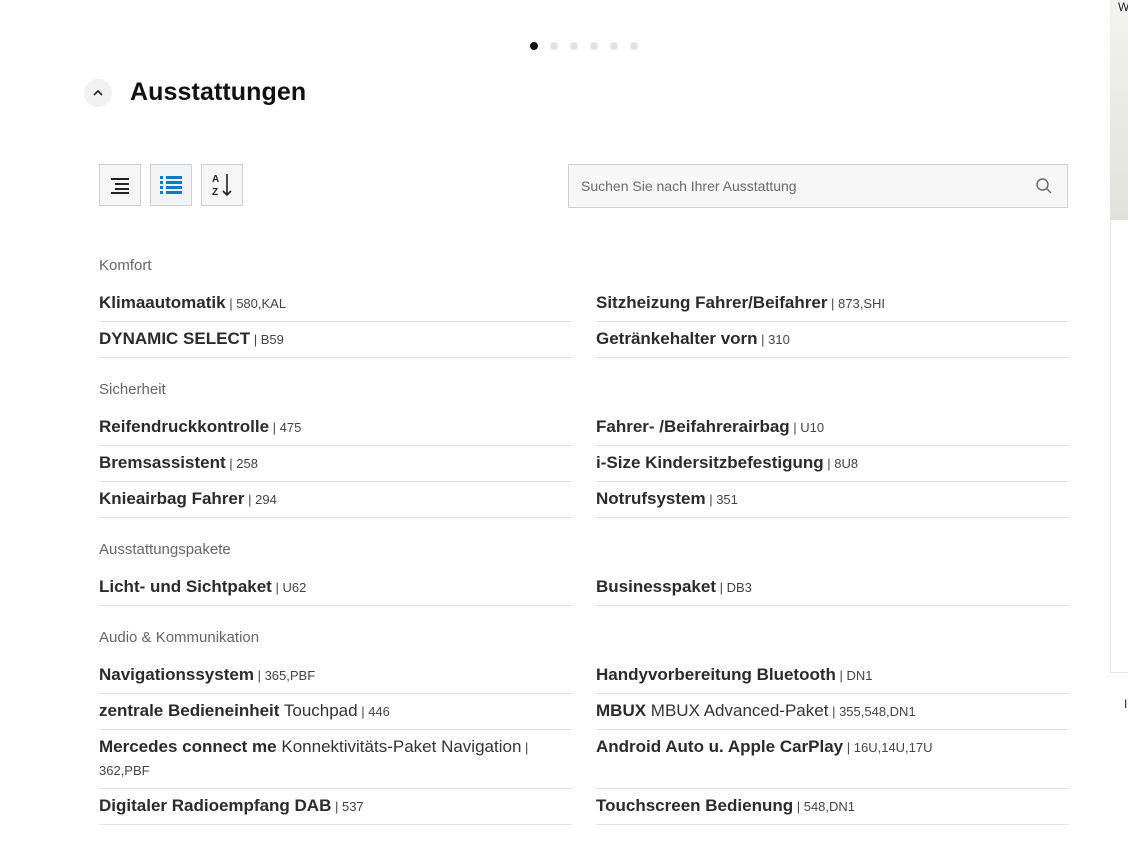 The height and width of the screenshot is (852, 1128). I want to click on equipment-item: Knieairbag Fahrer | 294, so click(335, 500).